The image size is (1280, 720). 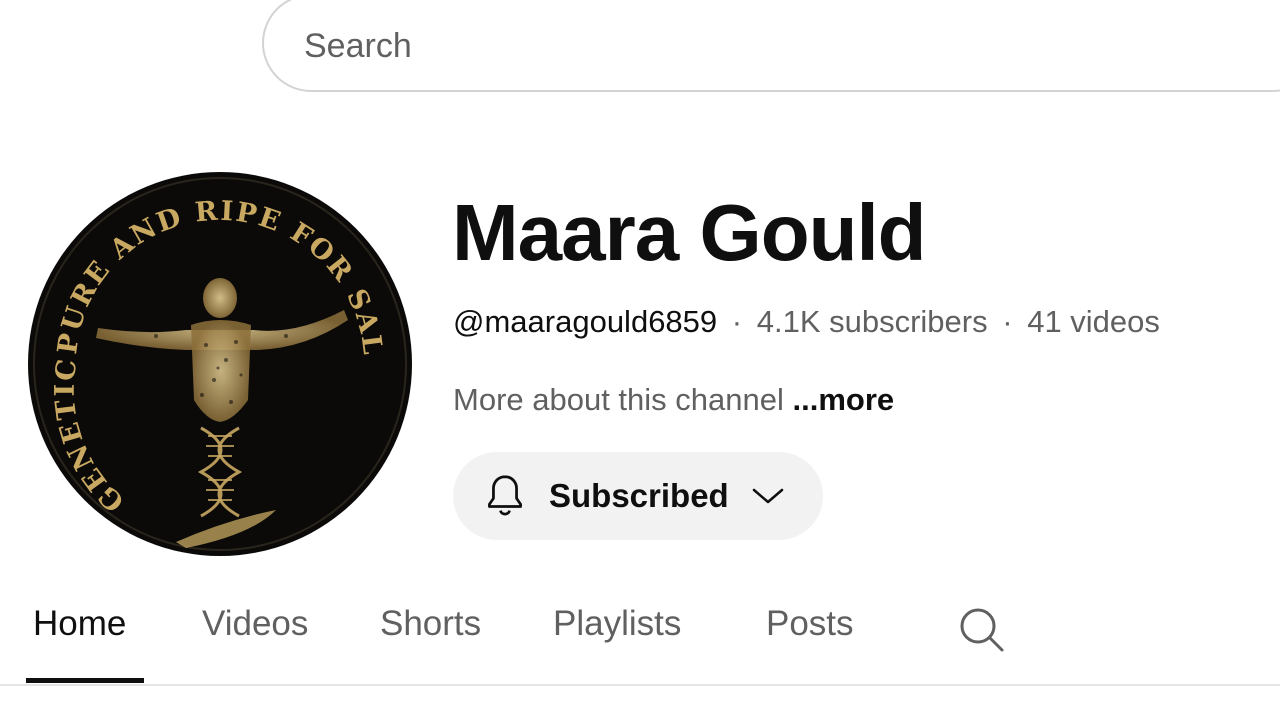 I want to click on subscriber-count: 4.1K subscribers, so click(x=872, y=321).